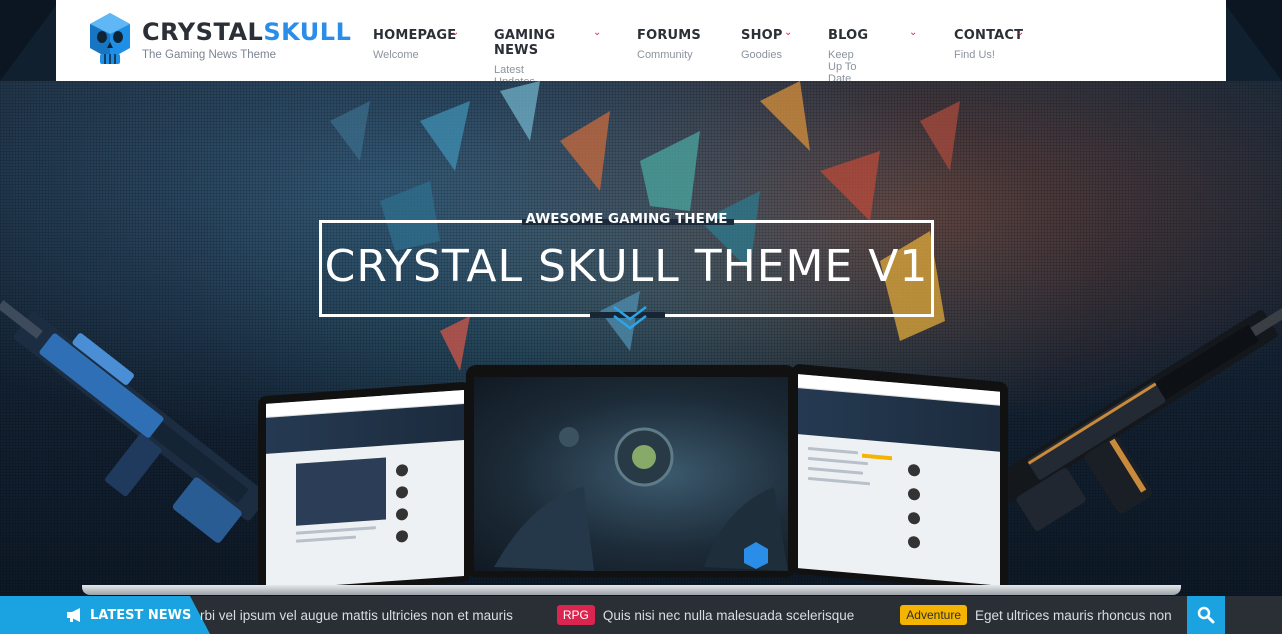 Image resolution: width=1282 pixels, height=634 pixels. Describe the element at coordinates (416, 44) in the screenshot. I see `nav-item-homepage: HOMEPAGE Welcome ⌄` at that location.